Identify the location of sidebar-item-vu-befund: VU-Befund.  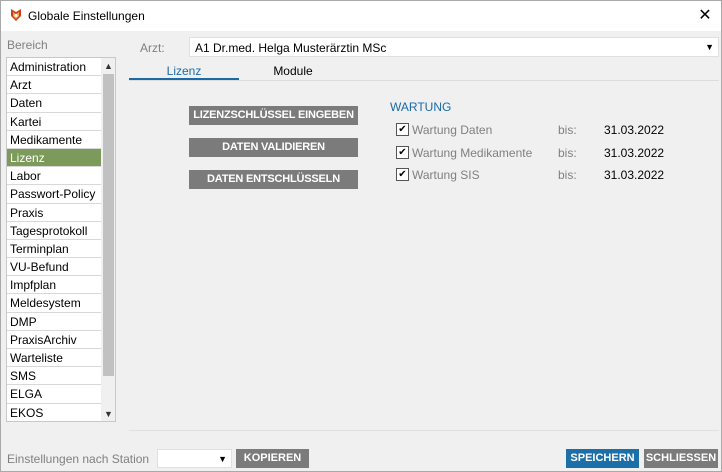
(54, 267).